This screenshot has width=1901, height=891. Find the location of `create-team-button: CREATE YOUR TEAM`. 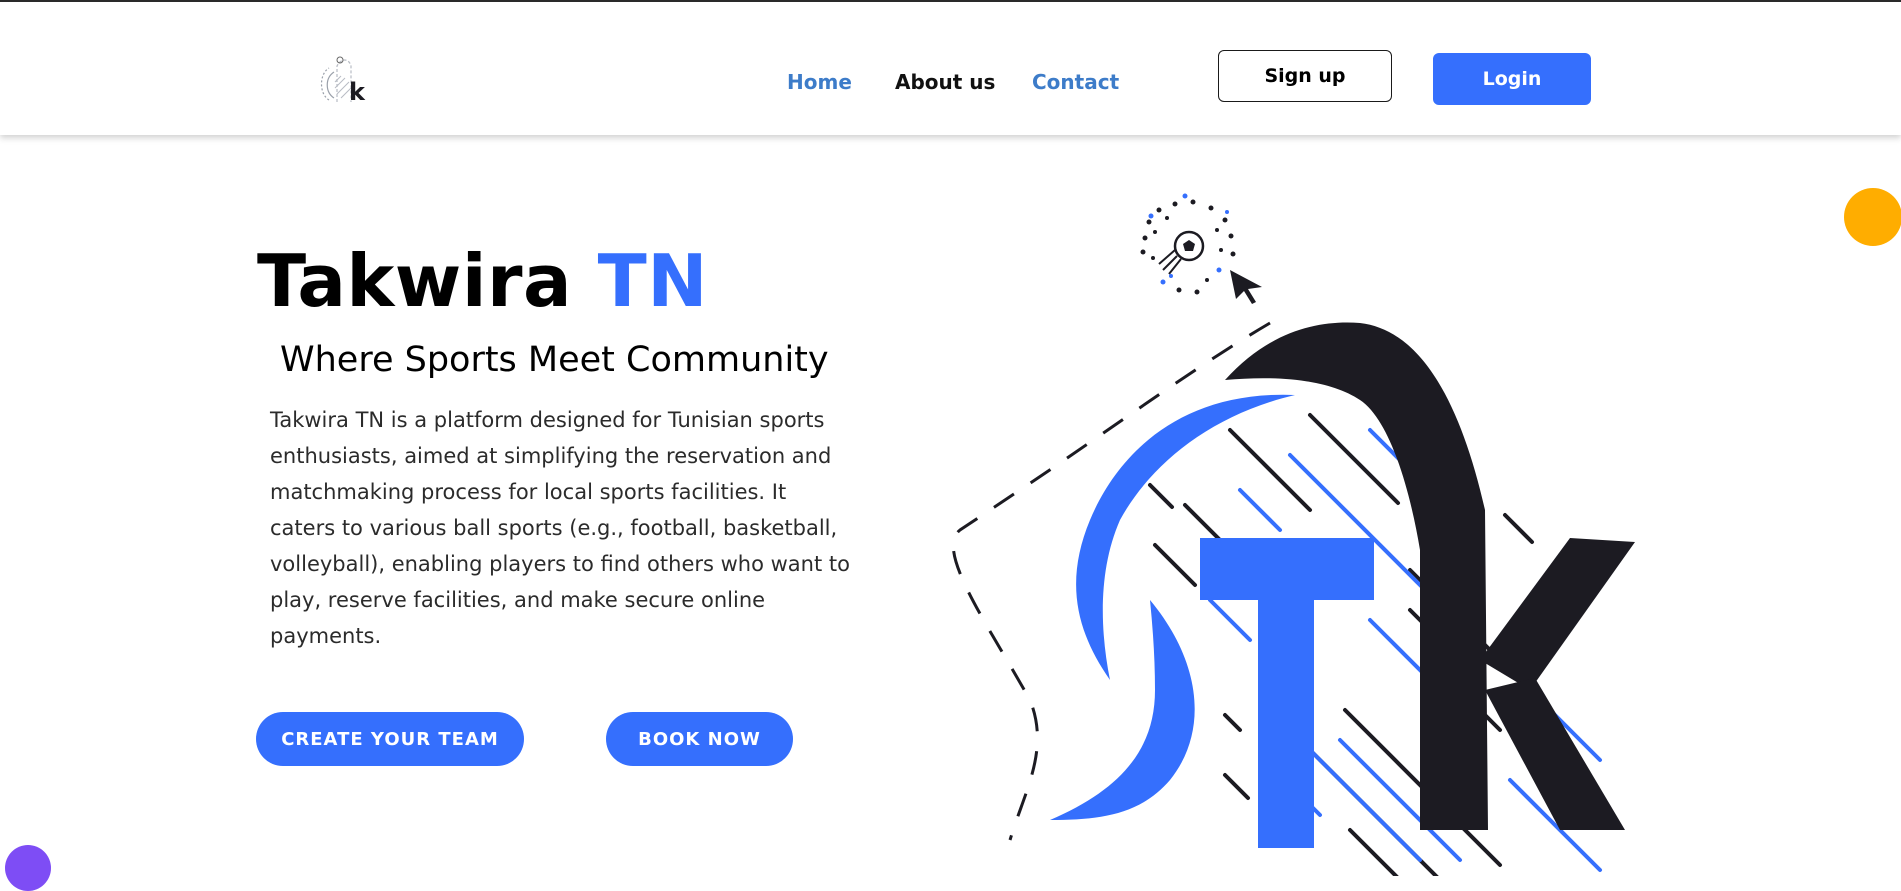

create-team-button: CREATE YOUR TEAM is located at coordinates (390, 739).